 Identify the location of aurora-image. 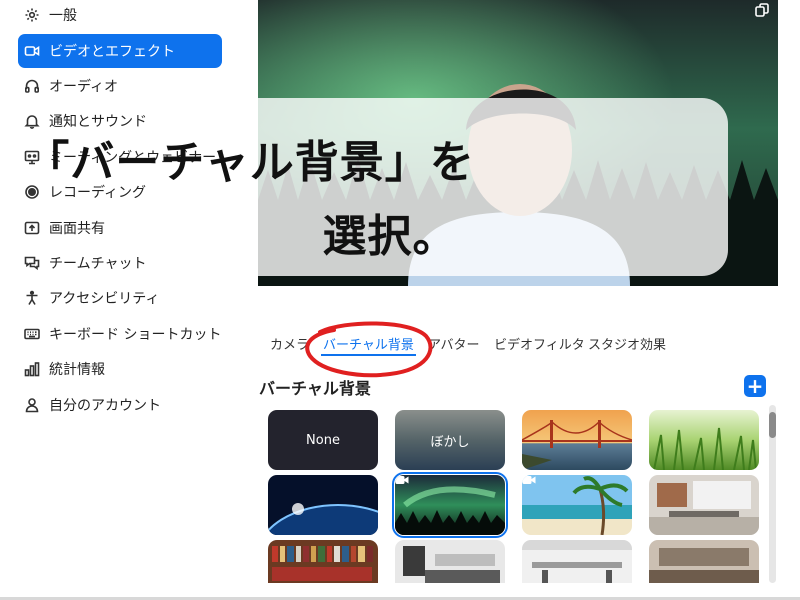
(450, 505).